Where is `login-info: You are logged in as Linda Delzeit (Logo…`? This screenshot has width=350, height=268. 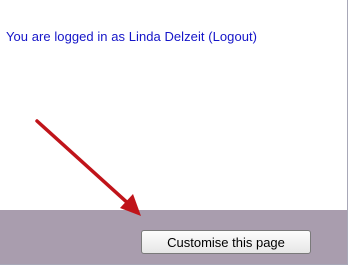 login-info: You are logged in as Linda Delzeit (Logo… is located at coordinates (131, 36).